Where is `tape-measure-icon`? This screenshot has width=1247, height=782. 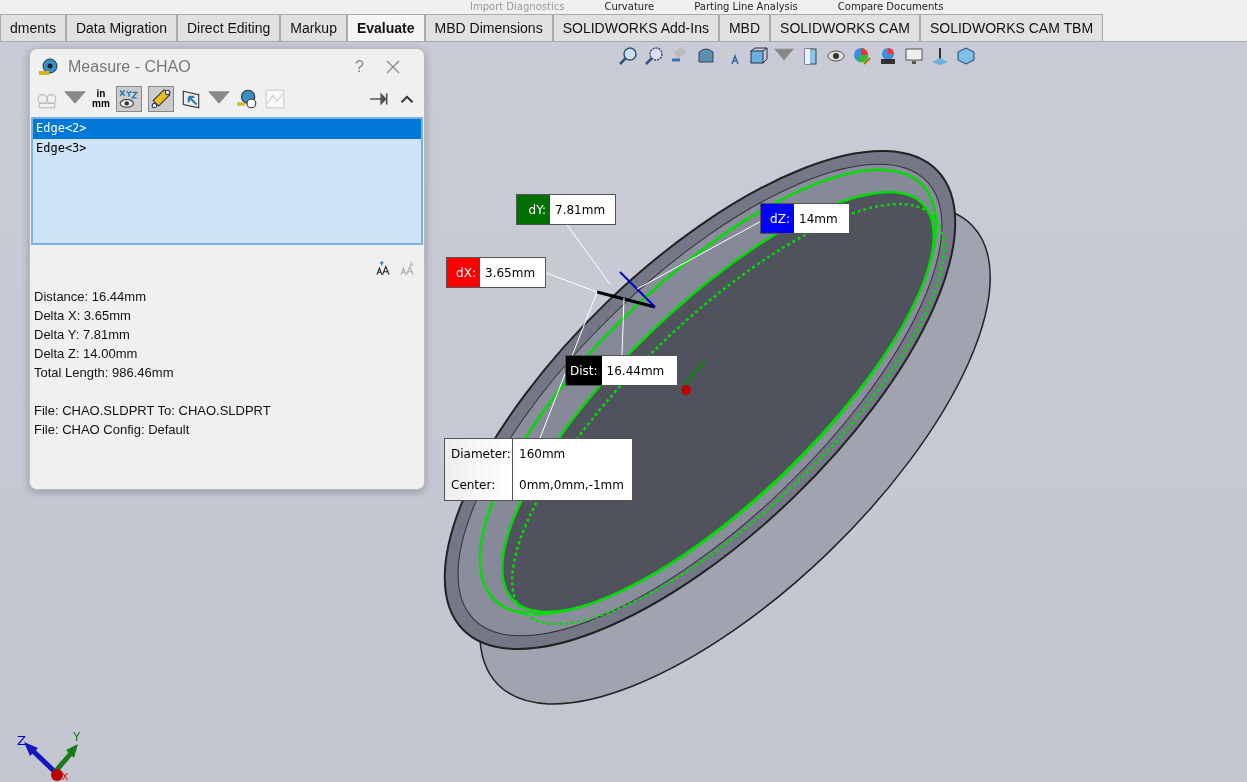 tape-measure-icon is located at coordinates (49, 67).